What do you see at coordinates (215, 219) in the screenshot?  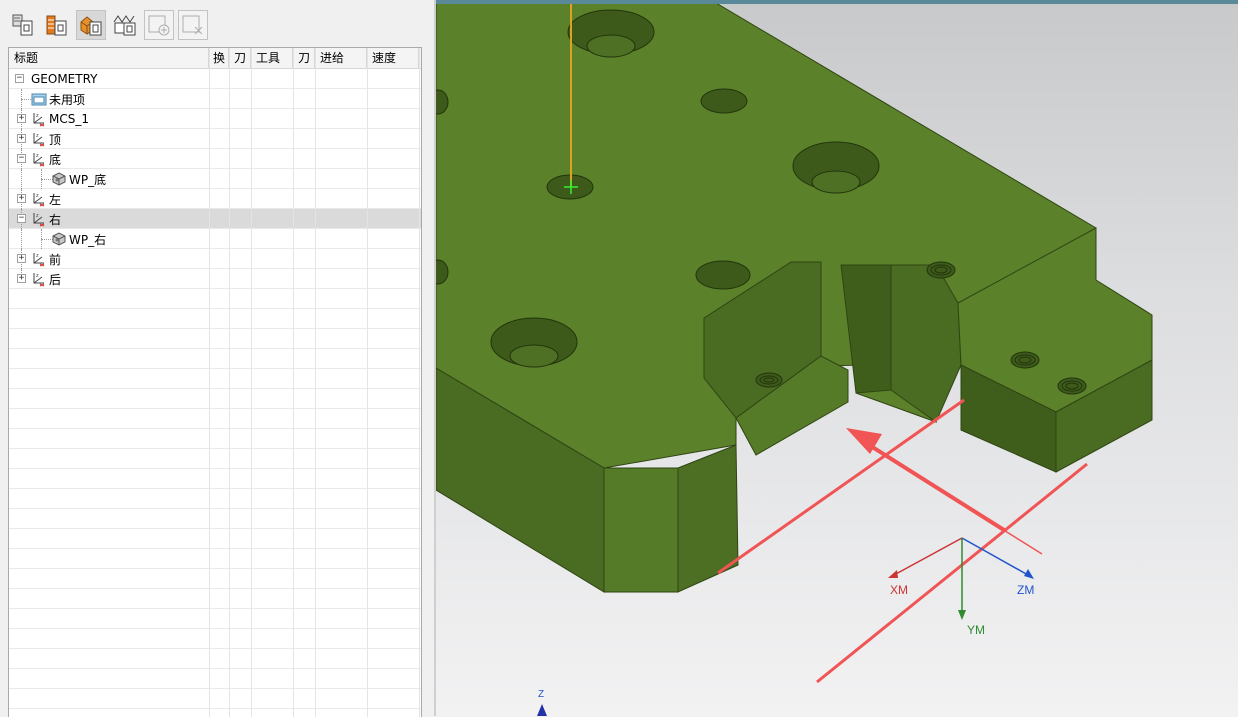 I see `table-row: − z 右` at bounding box center [215, 219].